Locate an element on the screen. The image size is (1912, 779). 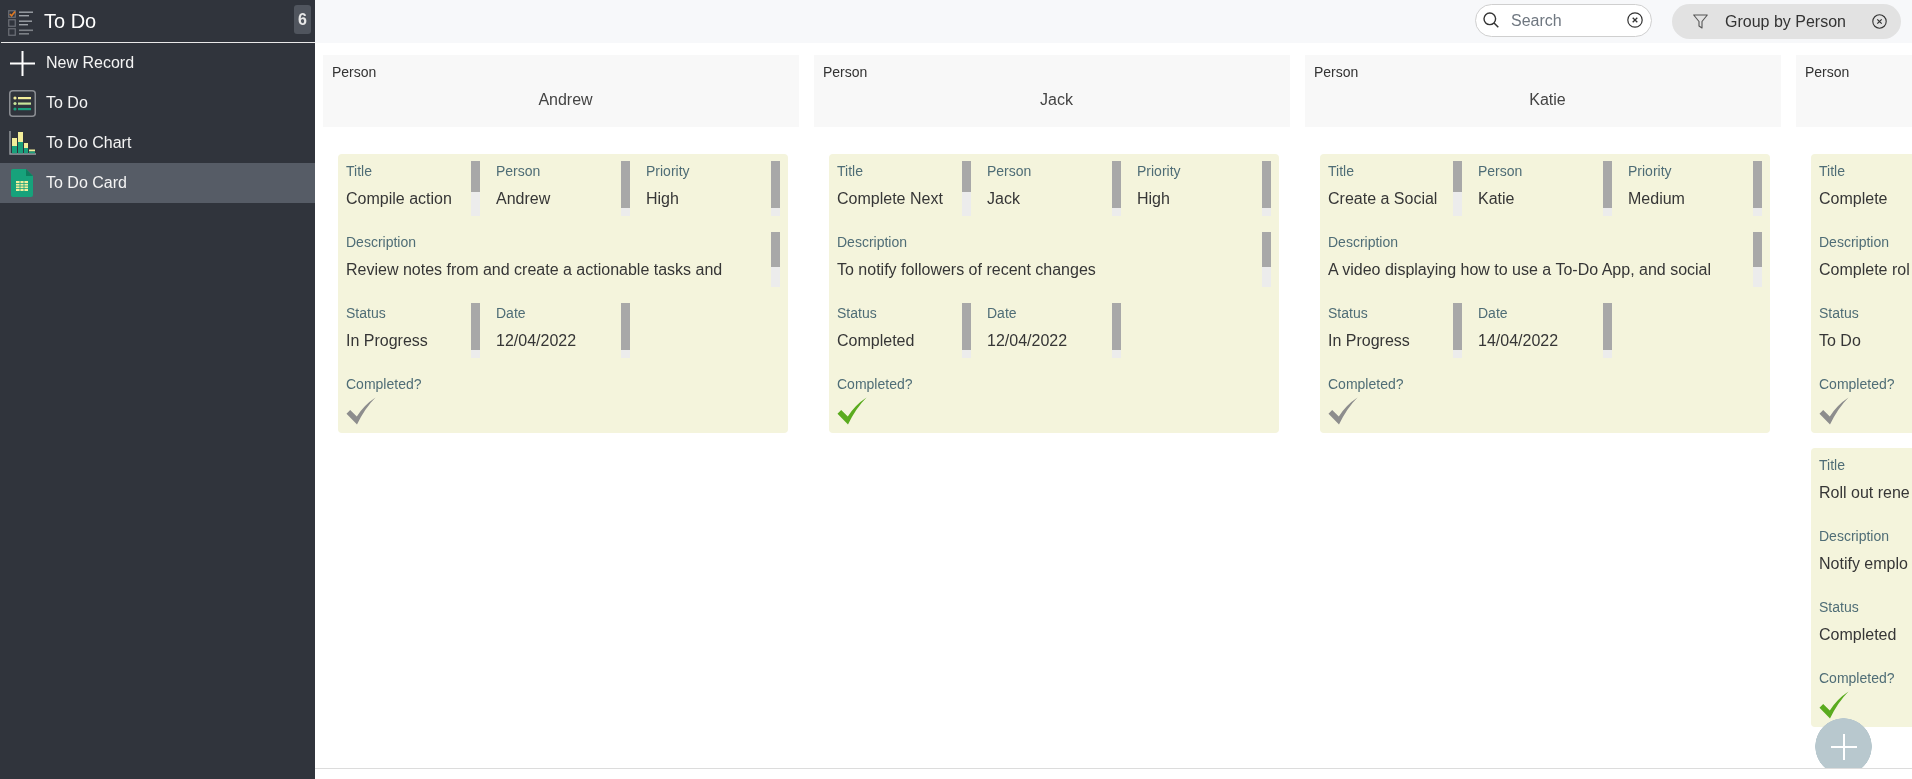
record-card: Title Roll out rene Description Notify emplo Status Completed Completed? is located at coordinates (1861, 587).